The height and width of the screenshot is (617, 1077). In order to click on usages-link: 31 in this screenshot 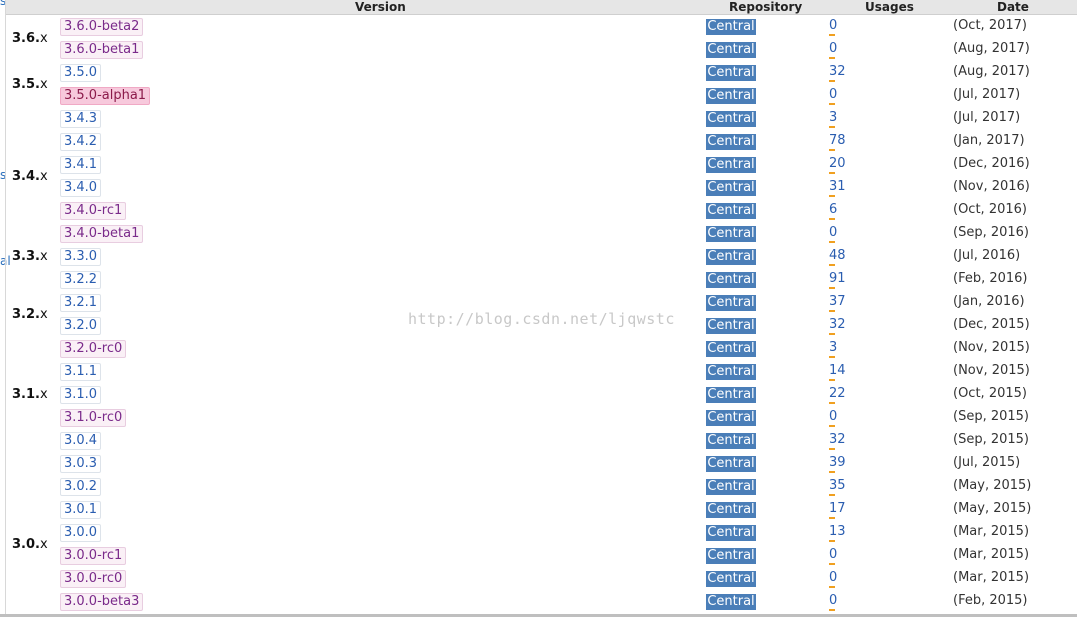, I will do `click(837, 188)`.